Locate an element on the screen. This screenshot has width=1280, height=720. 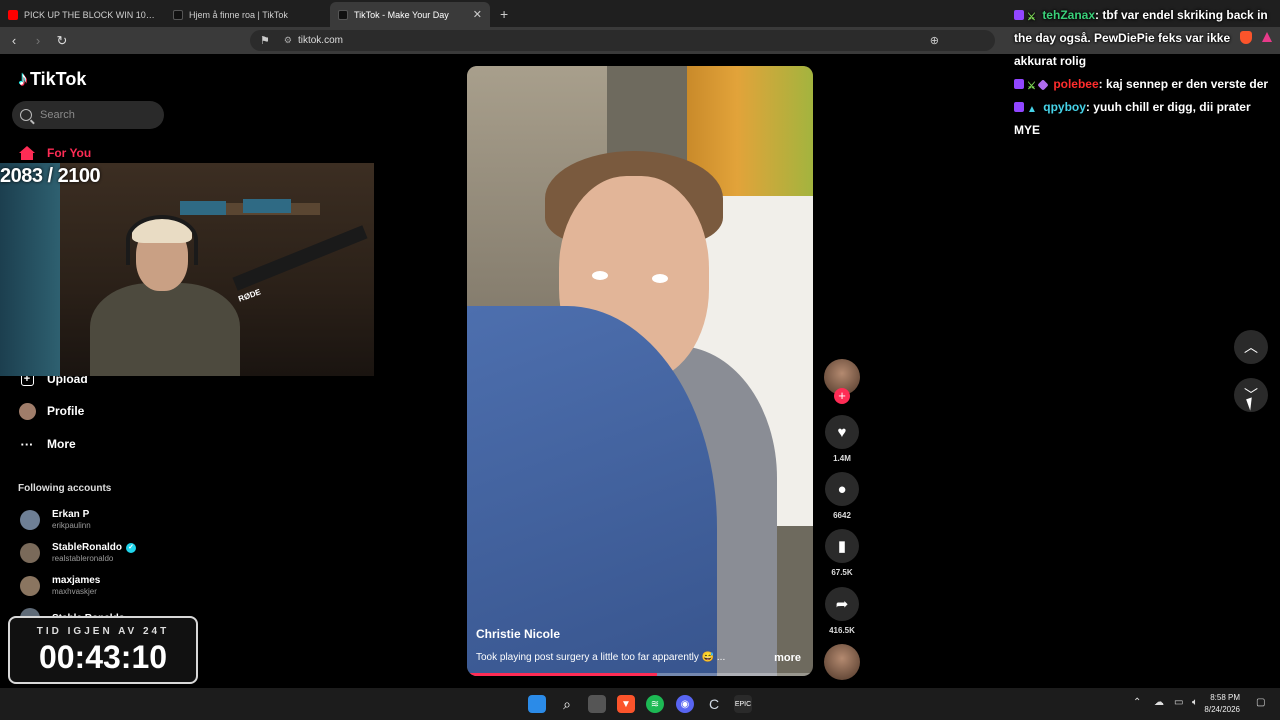
discord-icon: ◉ is located at coordinates (685, 704).